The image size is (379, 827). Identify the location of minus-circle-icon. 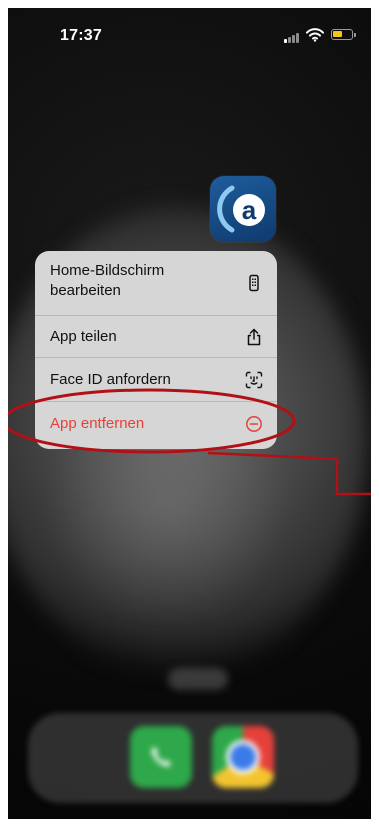
(254, 424).